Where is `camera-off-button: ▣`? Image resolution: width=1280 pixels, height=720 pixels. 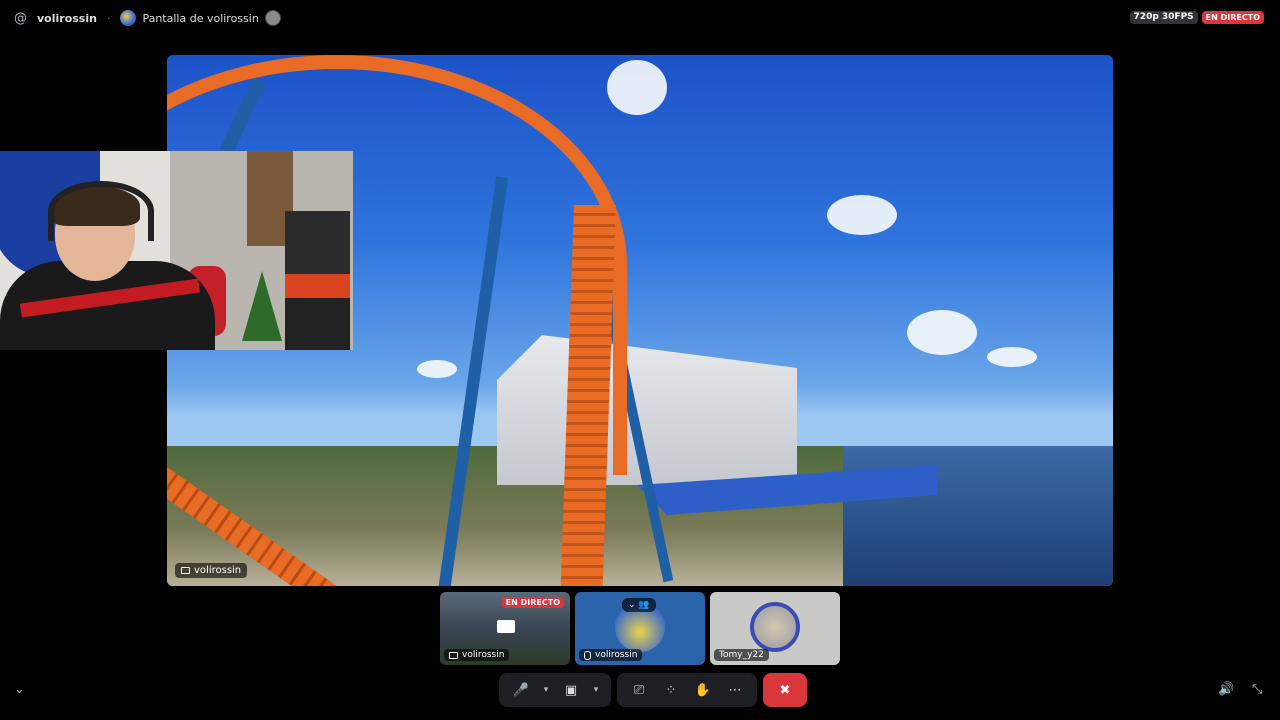
camera-off-button: ▣ is located at coordinates (571, 690).